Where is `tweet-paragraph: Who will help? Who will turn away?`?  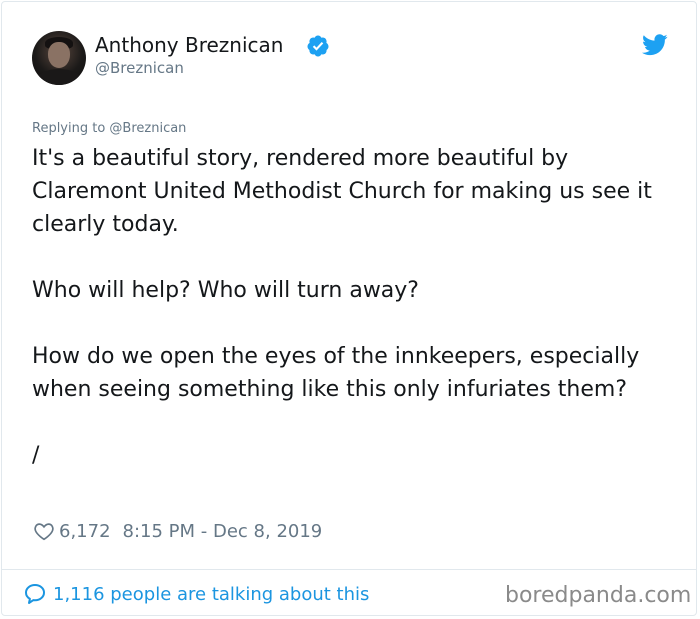 tweet-paragraph: Who will help? Who will turn away? is located at coordinates (225, 290).